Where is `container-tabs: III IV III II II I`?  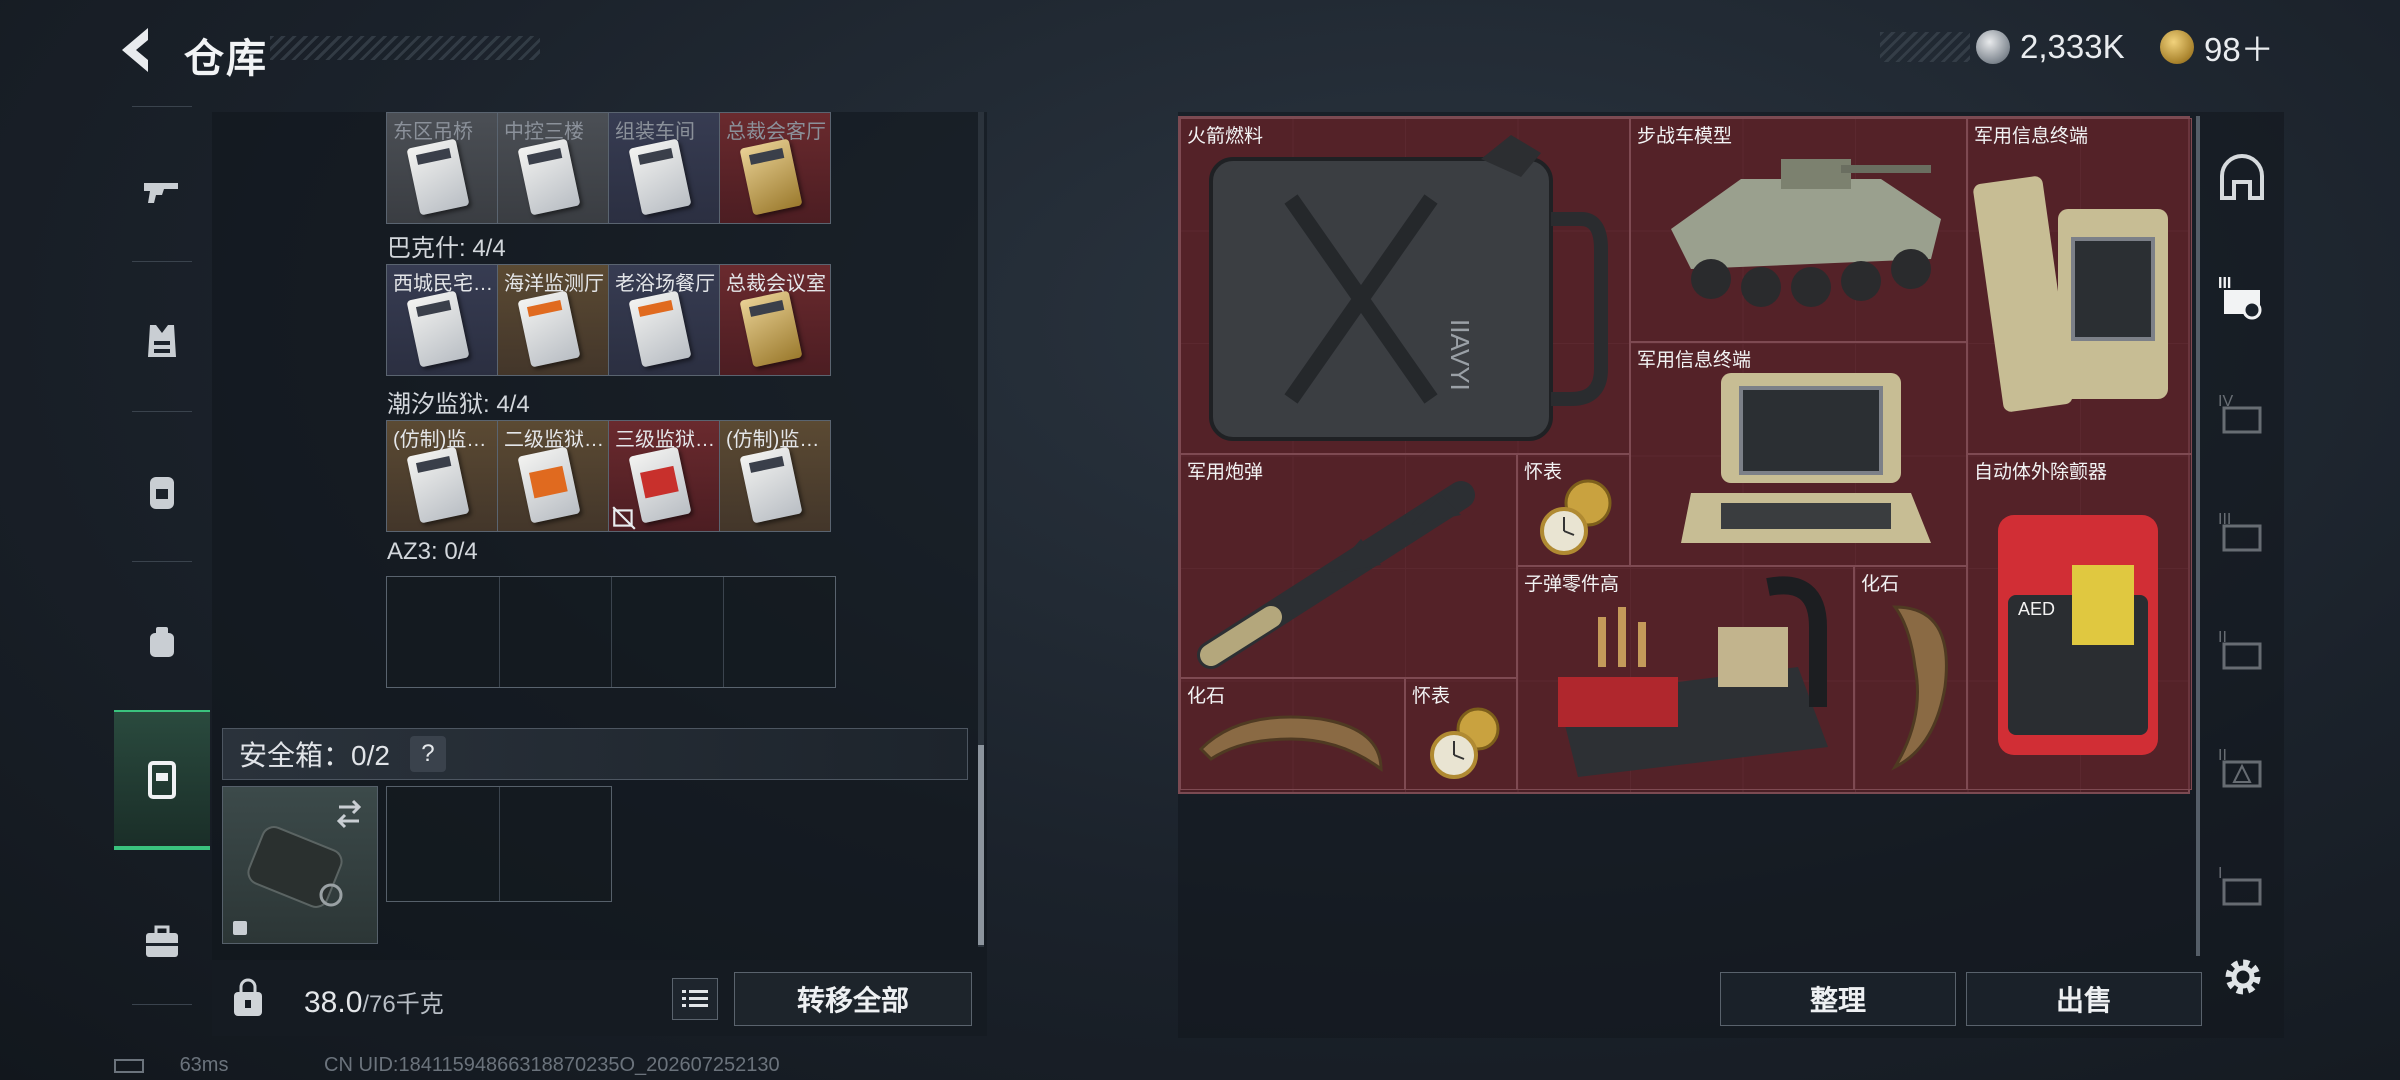
container-tabs: III IV III II II I is located at coordinates (2242, 536).